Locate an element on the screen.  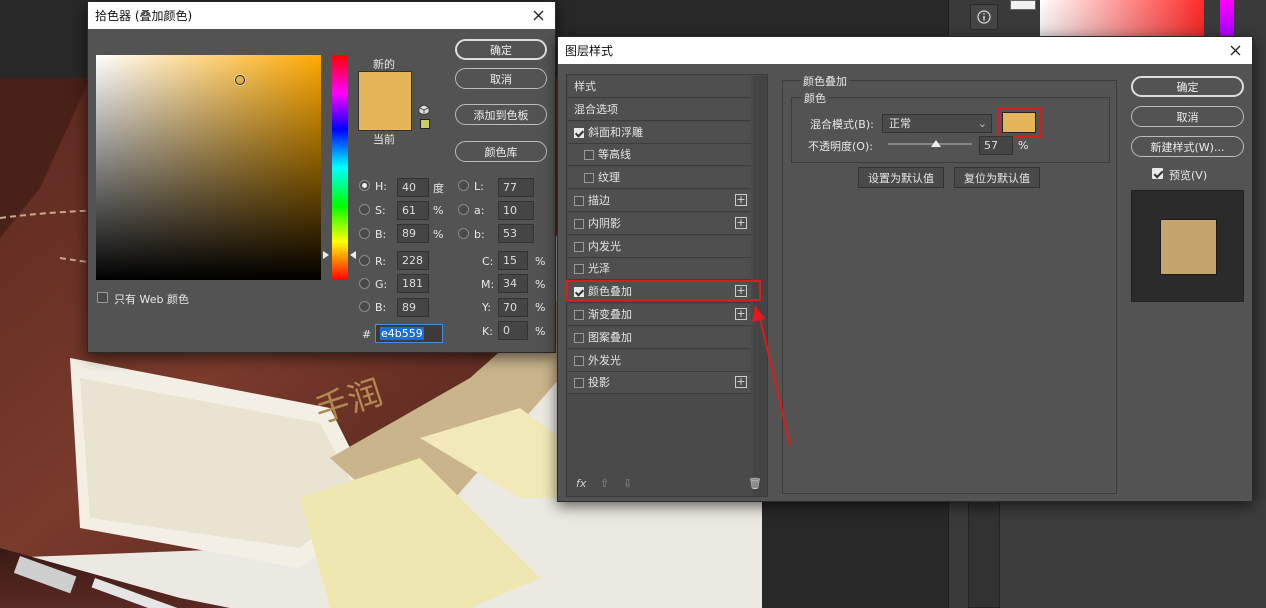
brightness-unit: % is located at coordinates (438, 234).